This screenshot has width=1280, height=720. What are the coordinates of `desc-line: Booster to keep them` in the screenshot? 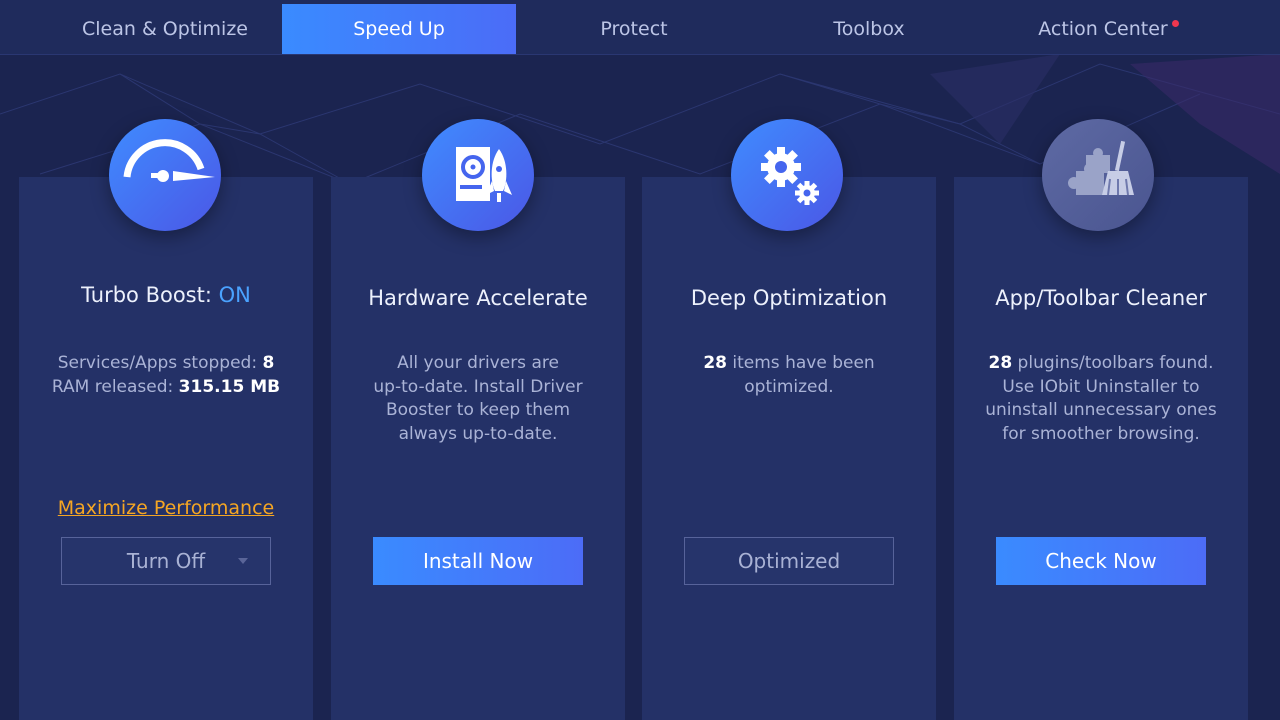 It's located at (478, 410).